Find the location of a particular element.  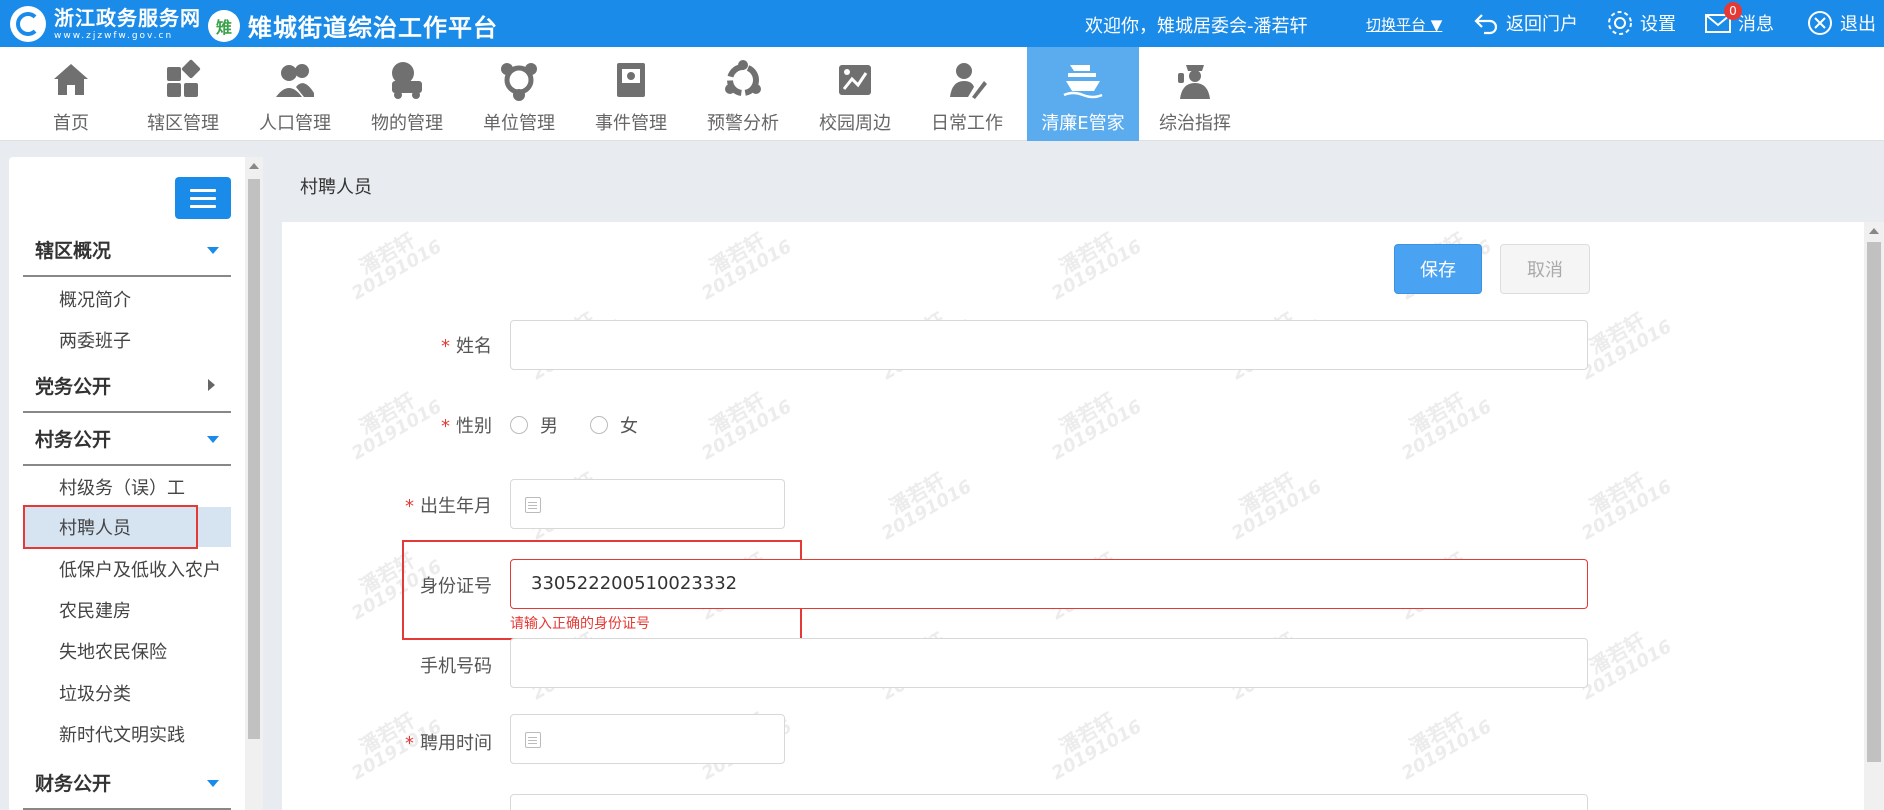

sidebar-item-label: 低保户及低收入农户 is located at coordinates (140, 570).